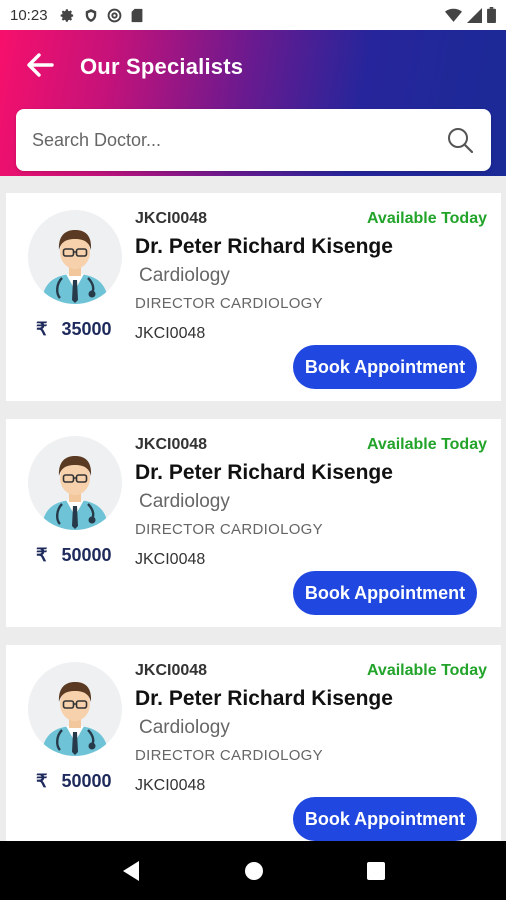 Image resolution: width=506 pixels, height=900 pixels. Describe the element at coordinates (91, 15) in the screenshot. I see `shield-icon` at that location.